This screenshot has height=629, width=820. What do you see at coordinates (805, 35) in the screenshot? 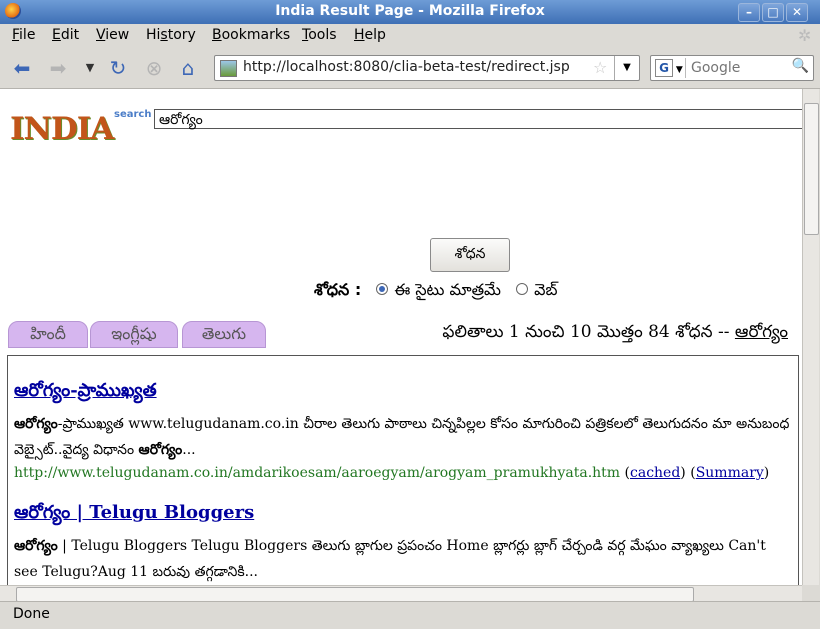
I see `throbber-icon: ✲` at bounding box center [805, 35].